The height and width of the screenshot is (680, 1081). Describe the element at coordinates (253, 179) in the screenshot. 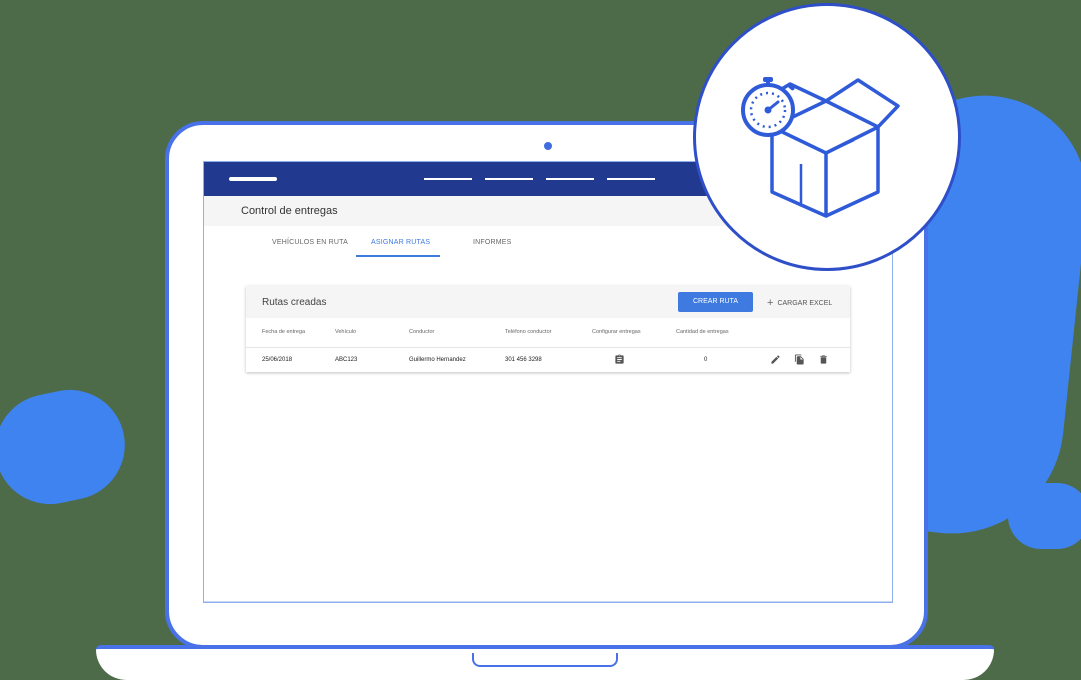

I see `logo-placeholder` at that location.